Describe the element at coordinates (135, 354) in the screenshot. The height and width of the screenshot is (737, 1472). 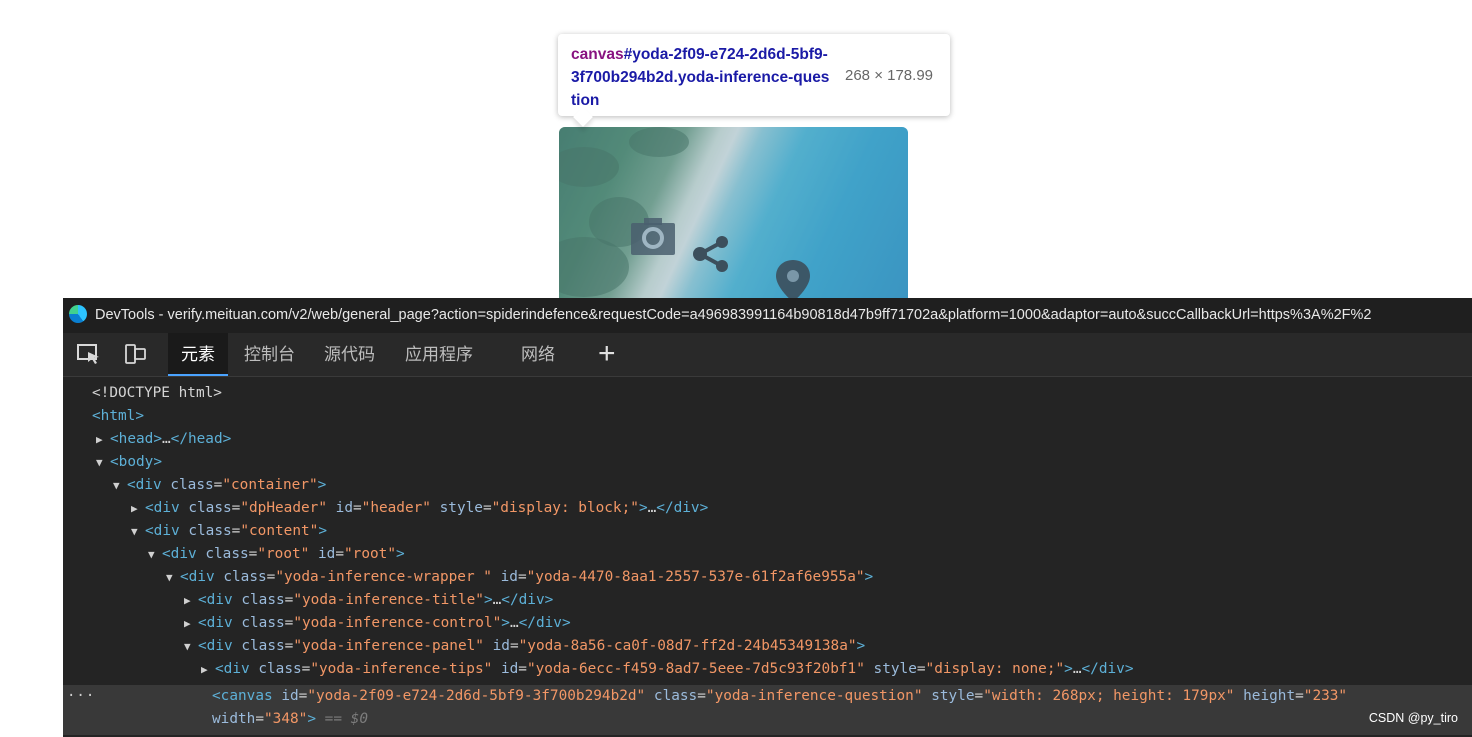
I see `device-toolbar-icon` at that location.